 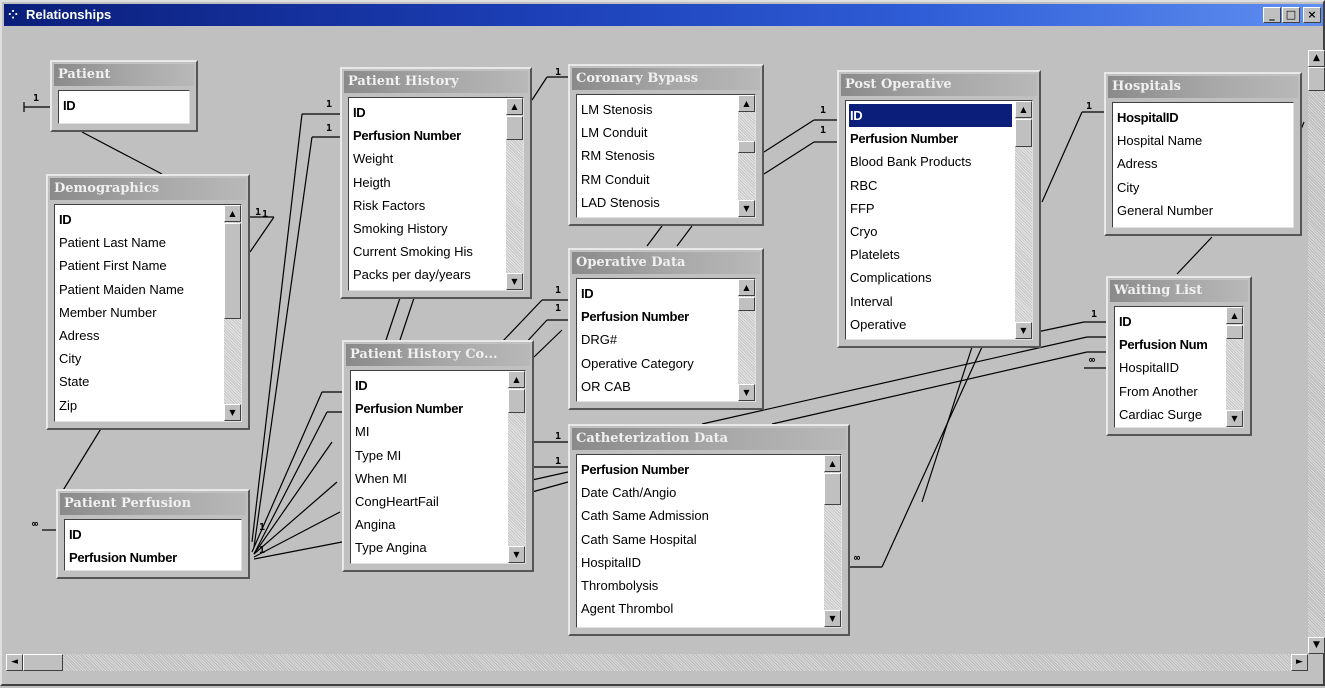 I want to click on field-item: When MI, so click(x=429, y=478).